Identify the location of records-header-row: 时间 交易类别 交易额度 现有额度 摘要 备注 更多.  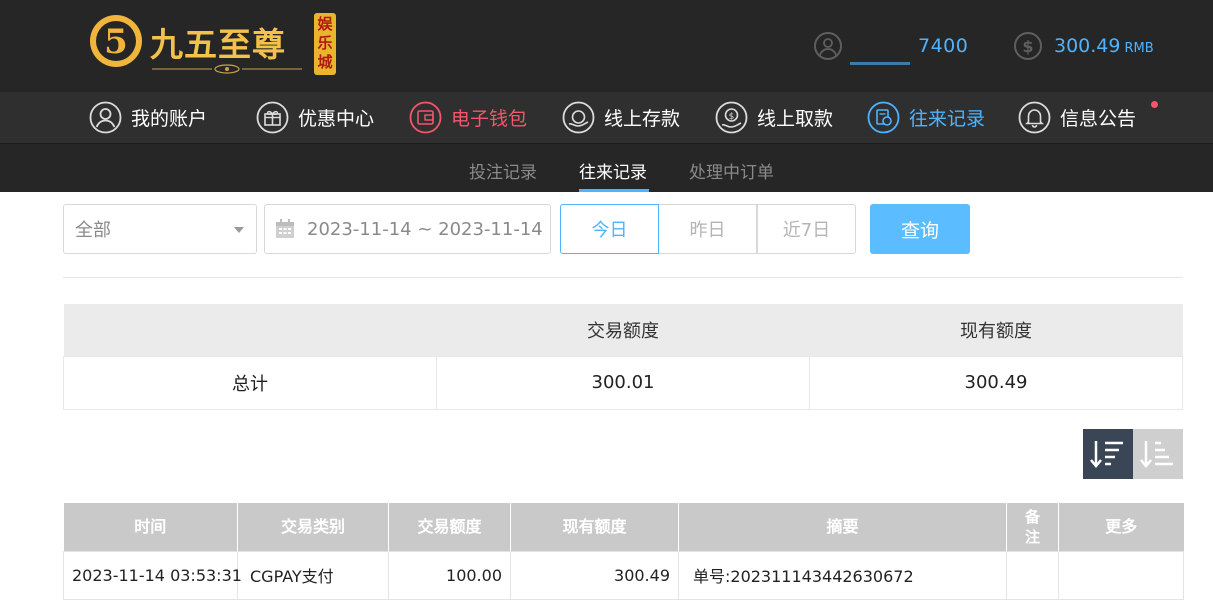
(623, 527).